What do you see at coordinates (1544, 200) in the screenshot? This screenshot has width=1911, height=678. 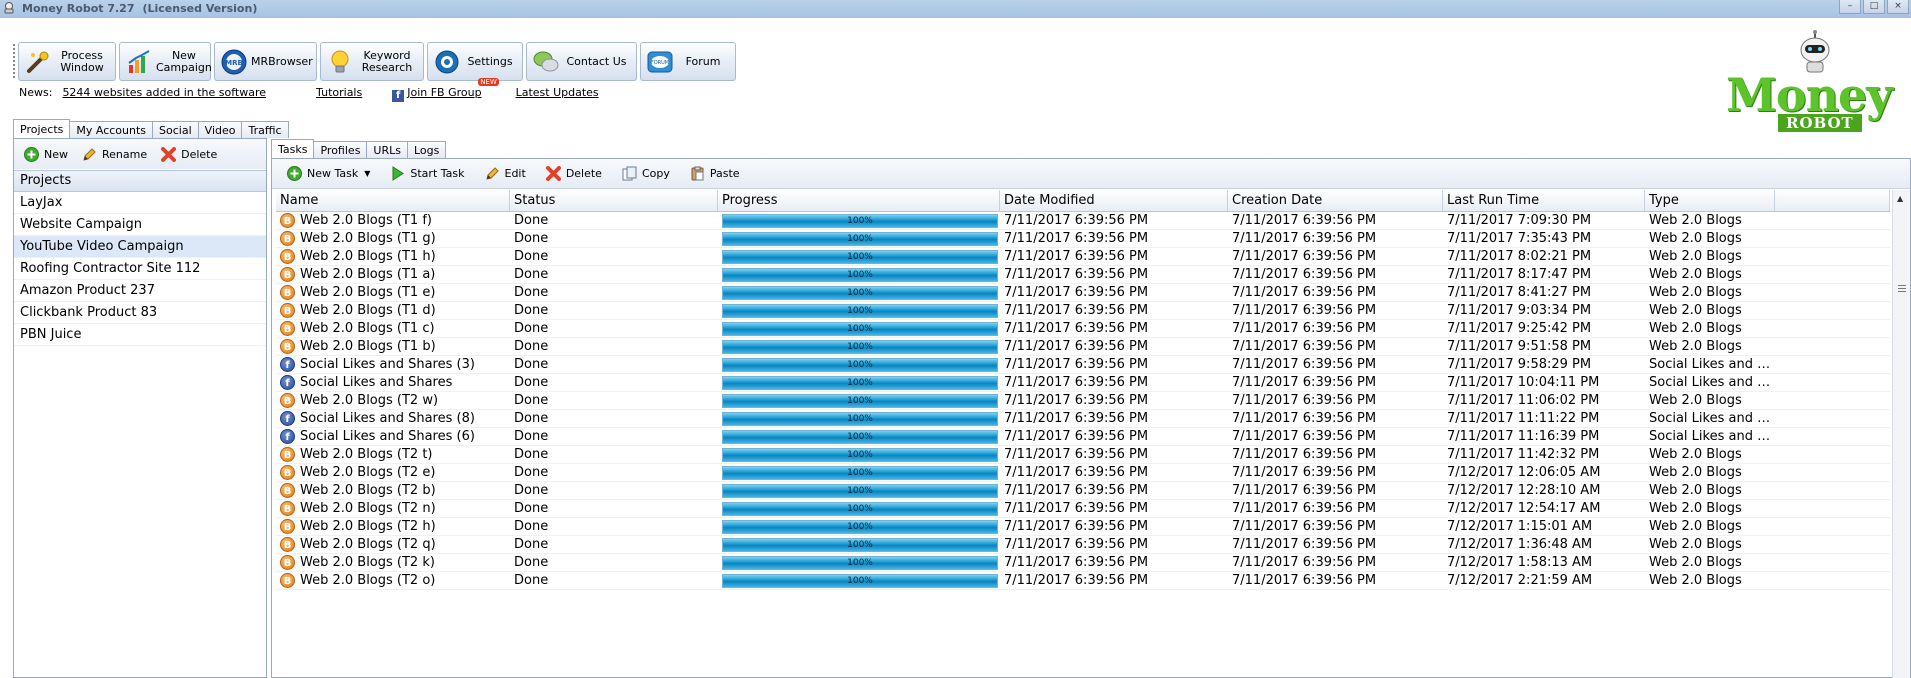 I see `column-header-last-run-time: Last Run Time` at bounding box center [1544, 200].